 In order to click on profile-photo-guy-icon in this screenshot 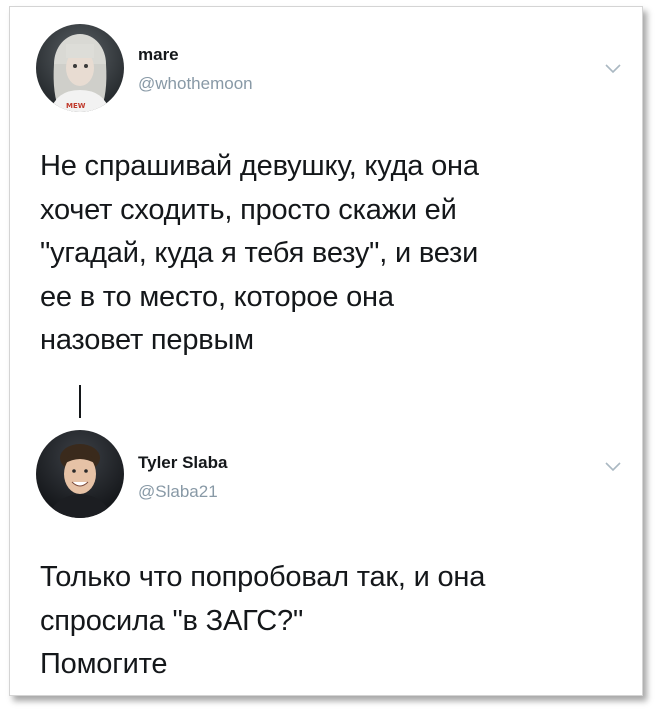, I will do `click(80, 474)`.